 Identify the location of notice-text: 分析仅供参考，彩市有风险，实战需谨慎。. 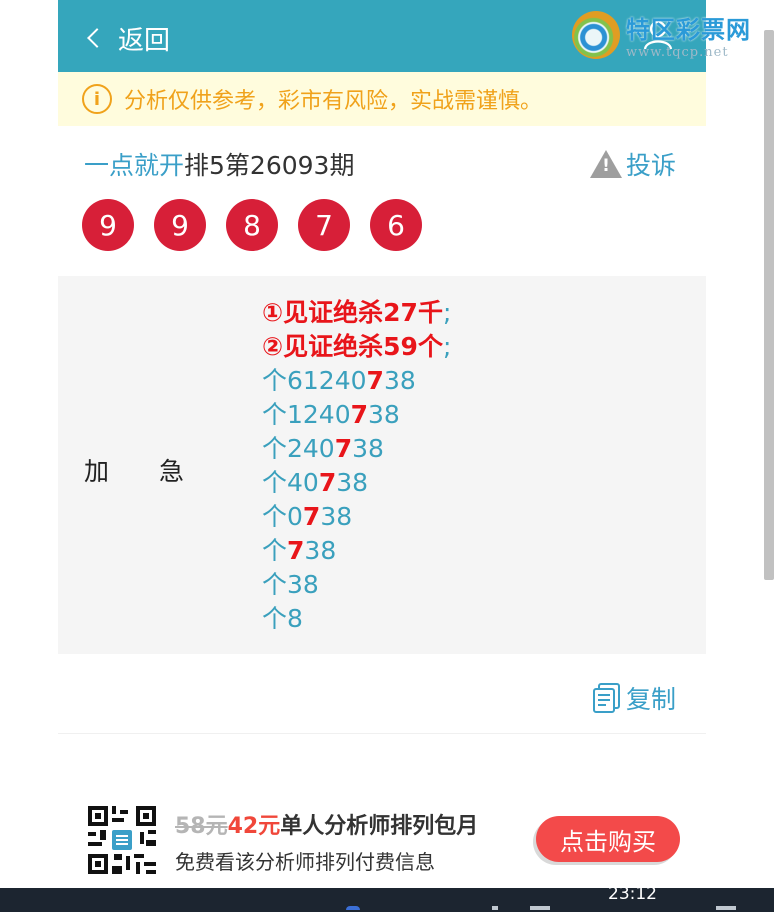
(333, 101).